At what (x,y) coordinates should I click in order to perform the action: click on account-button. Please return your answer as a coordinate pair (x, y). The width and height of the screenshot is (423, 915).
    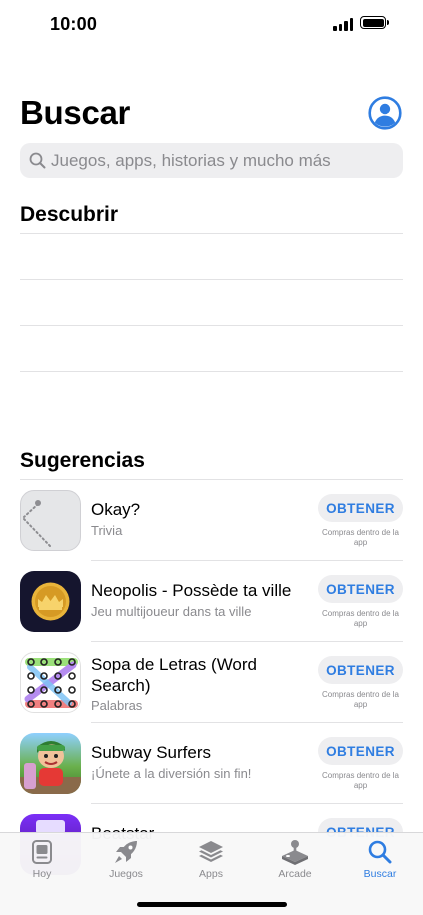
    Looking at the image, I should click on (385, 113).